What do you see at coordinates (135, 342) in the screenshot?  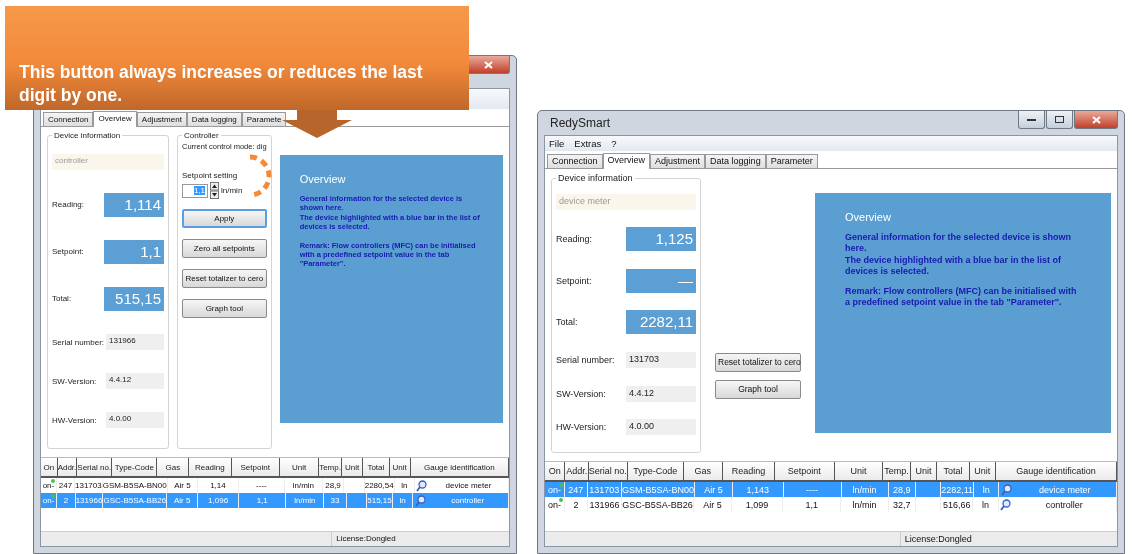 I see `value-field: 131966` at bounding box center [135, 342].